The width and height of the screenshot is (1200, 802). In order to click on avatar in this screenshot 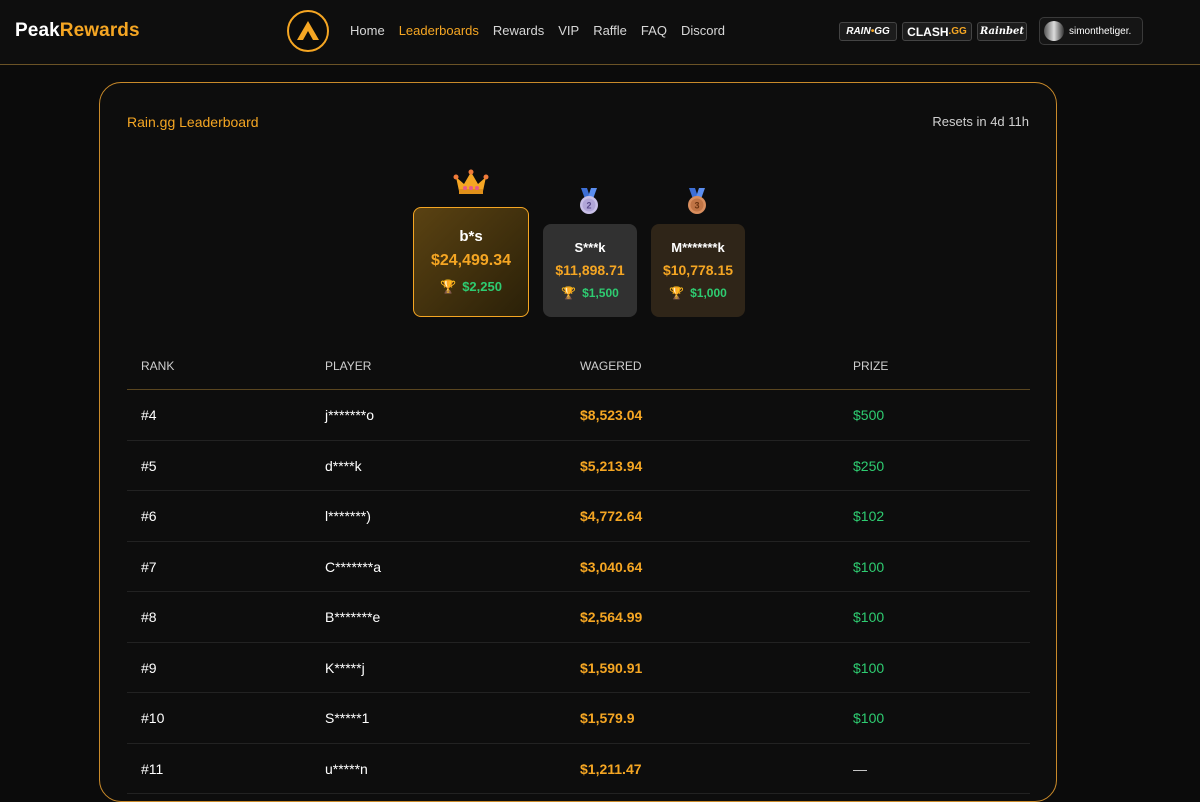, I will do `click(1054, 31)`.